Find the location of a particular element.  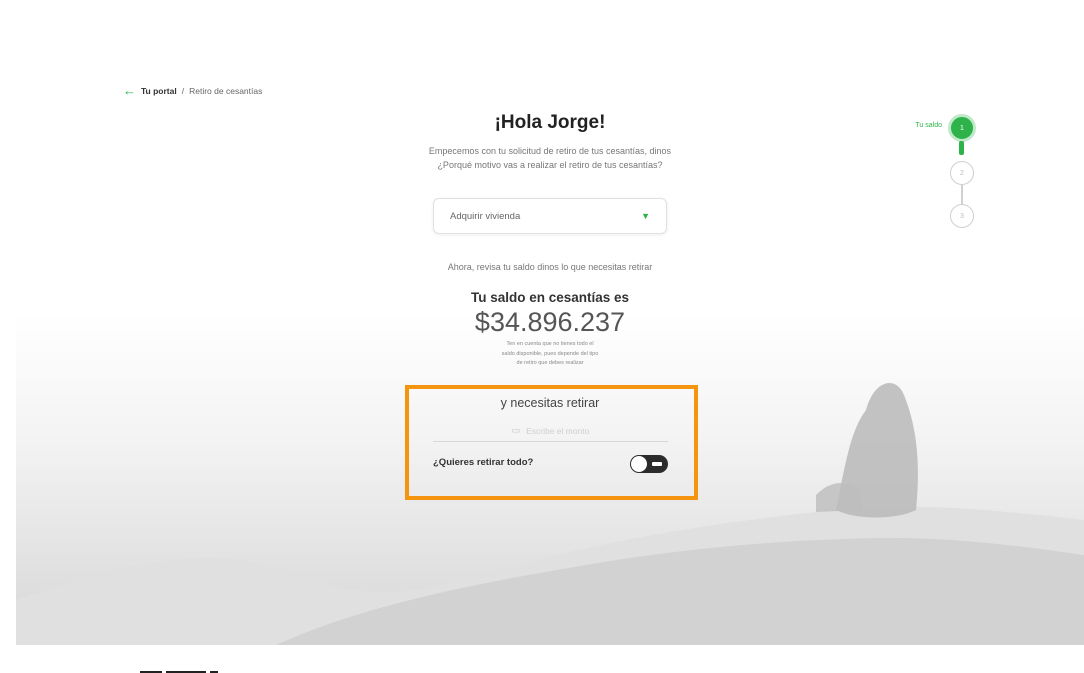

balance-note-line-3: de retiro que debes realizar is located at coordinates (550, 363).